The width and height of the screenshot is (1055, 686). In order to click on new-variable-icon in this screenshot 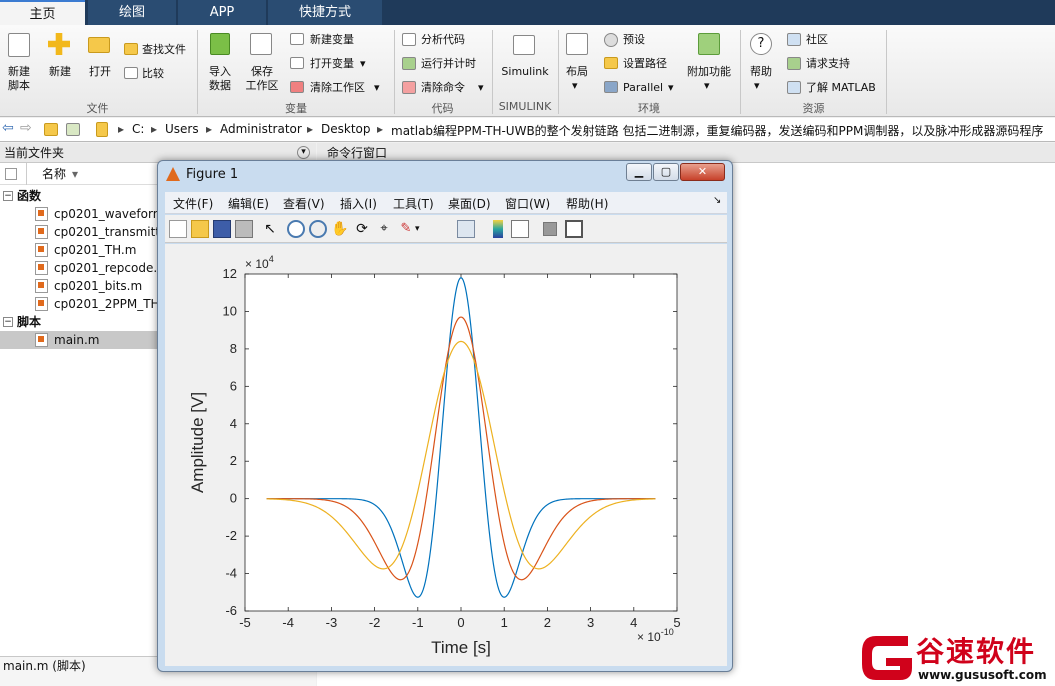, I will do `click(297, 39)`.